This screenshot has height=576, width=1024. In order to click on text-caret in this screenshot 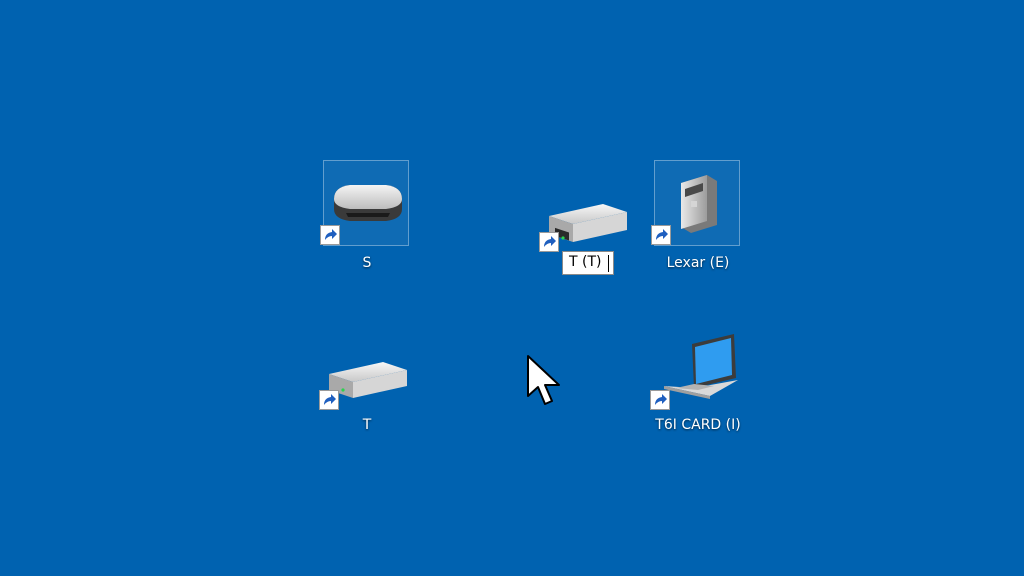, I will do `click(608, 263)`.